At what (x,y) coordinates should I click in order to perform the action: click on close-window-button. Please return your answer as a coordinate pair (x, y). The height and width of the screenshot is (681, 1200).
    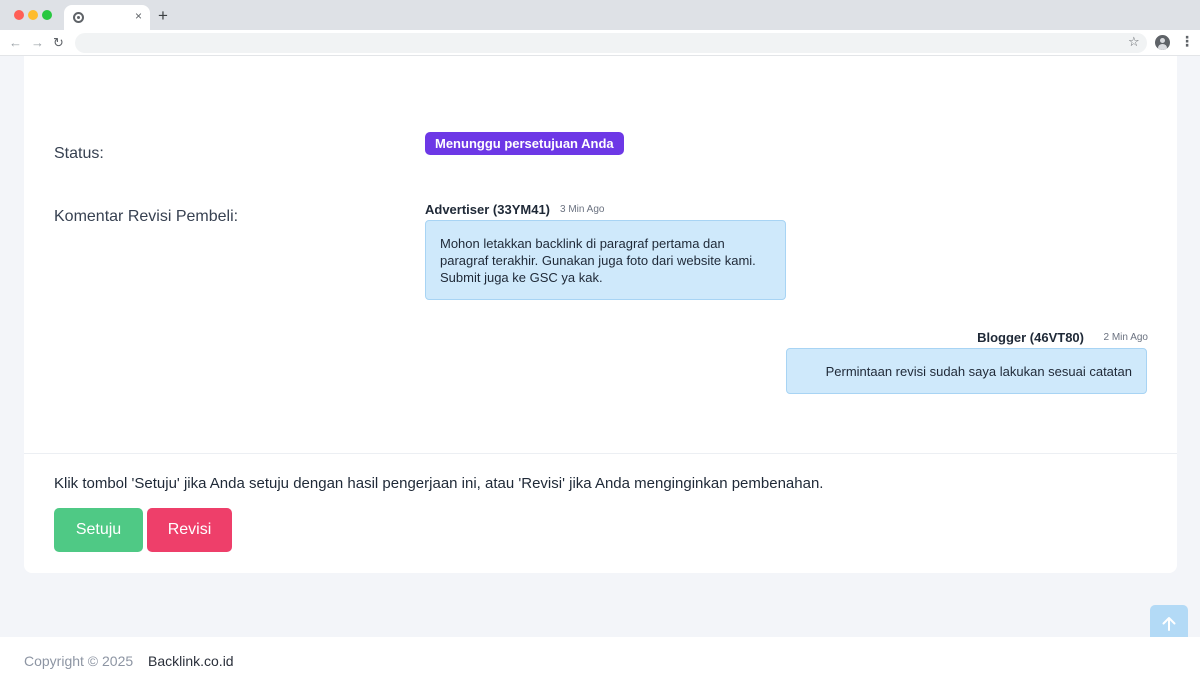
    Looking at the image, I should click on (19, 15).